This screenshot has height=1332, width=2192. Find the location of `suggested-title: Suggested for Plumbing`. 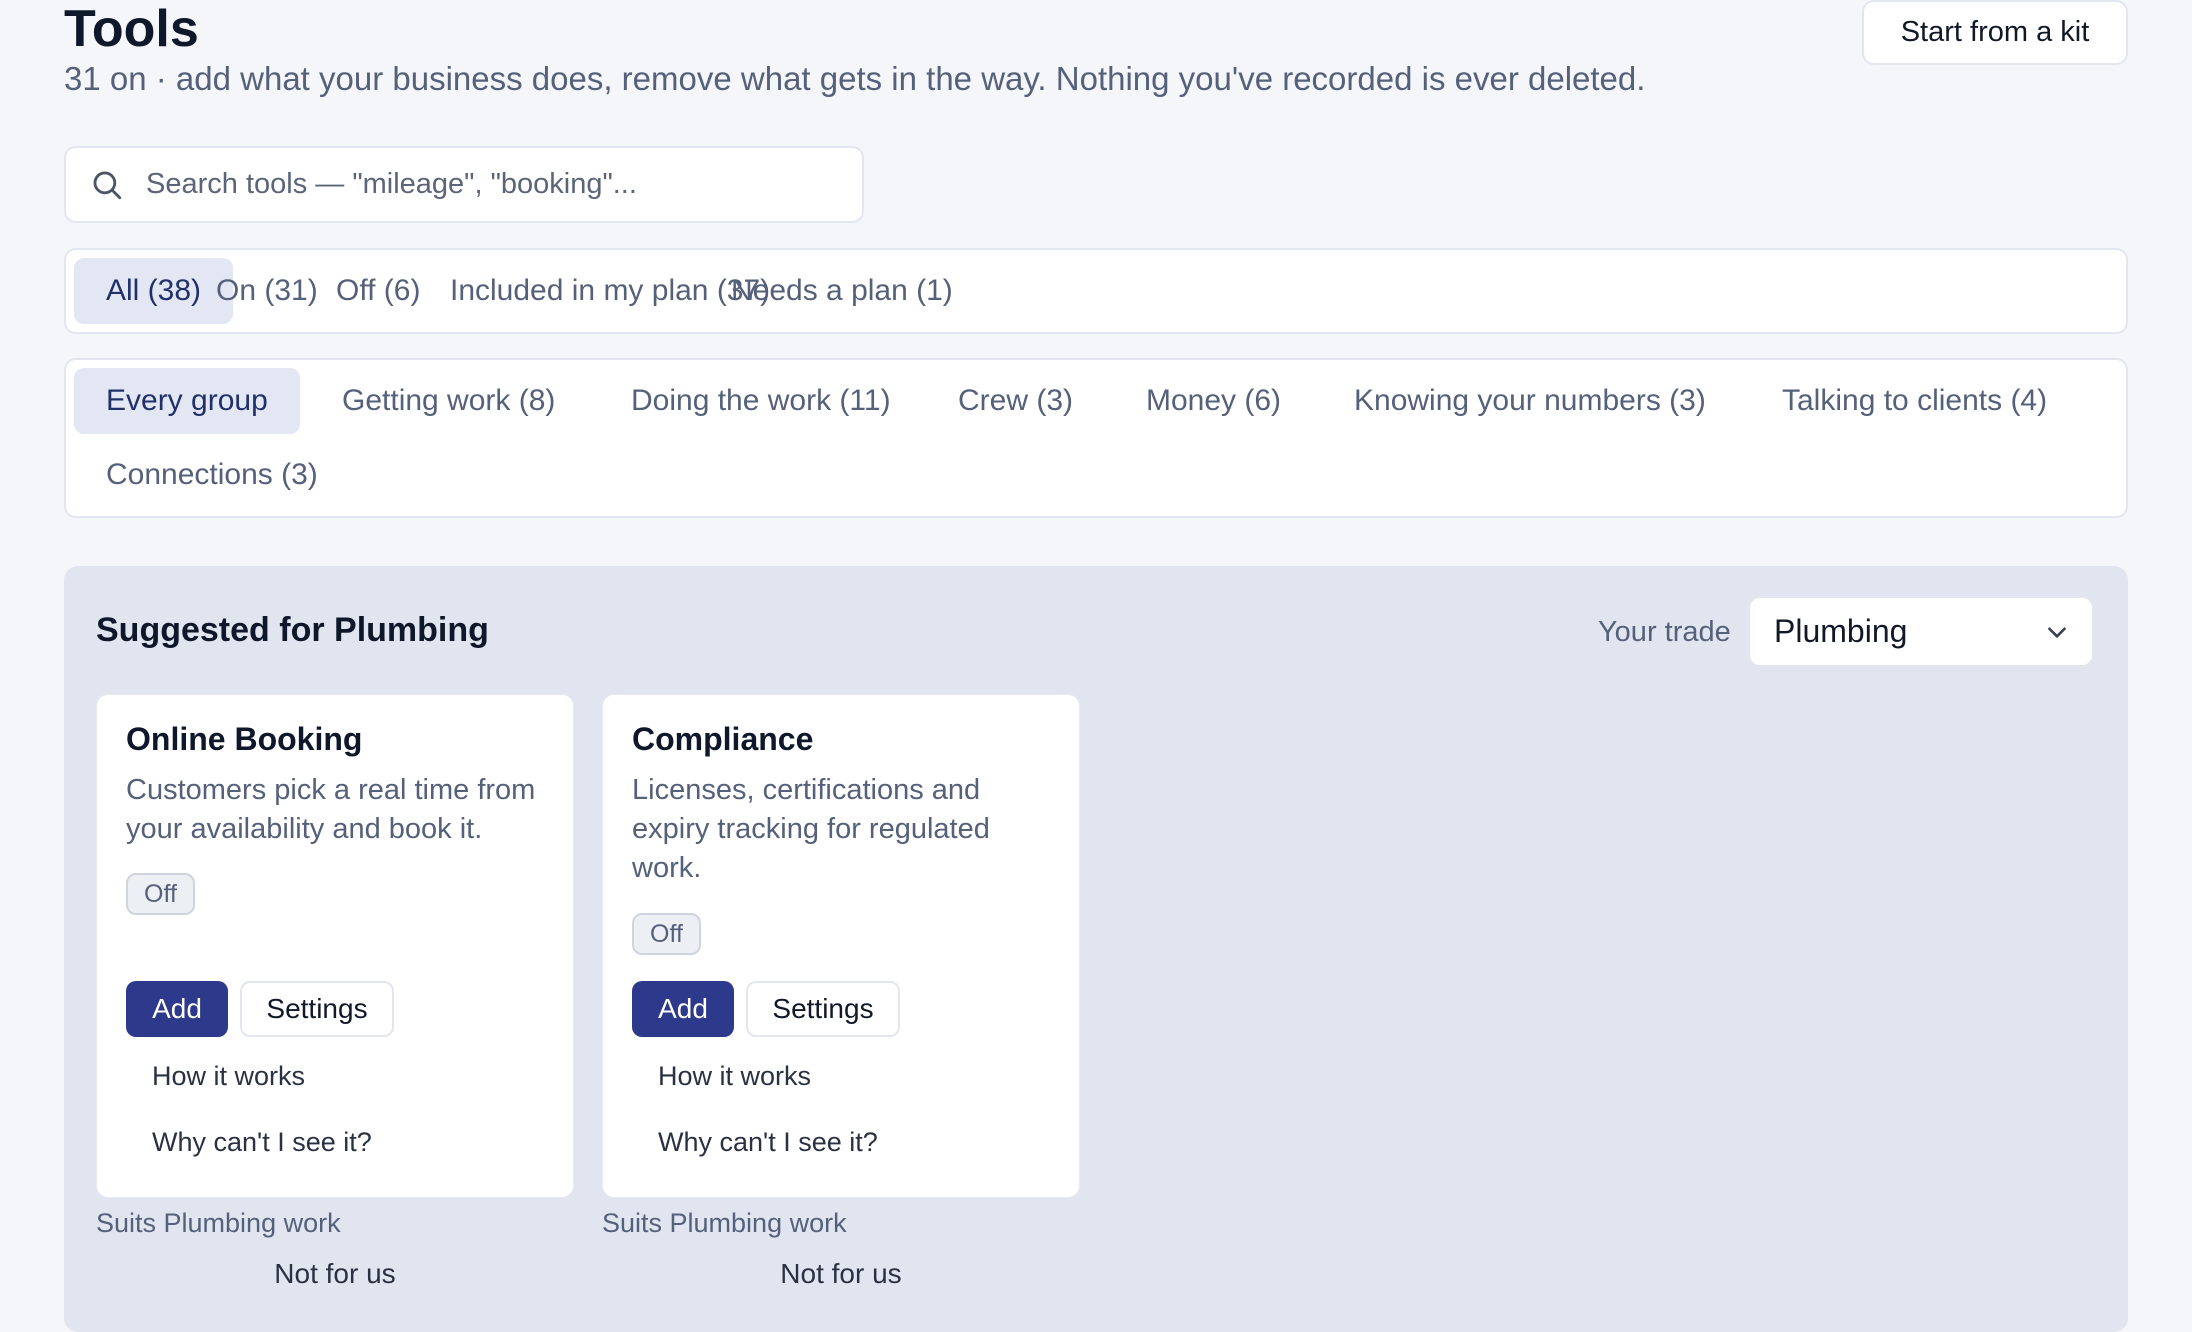

suggested-title: Suggested for Plumbing is located at coordinates (292, 630).